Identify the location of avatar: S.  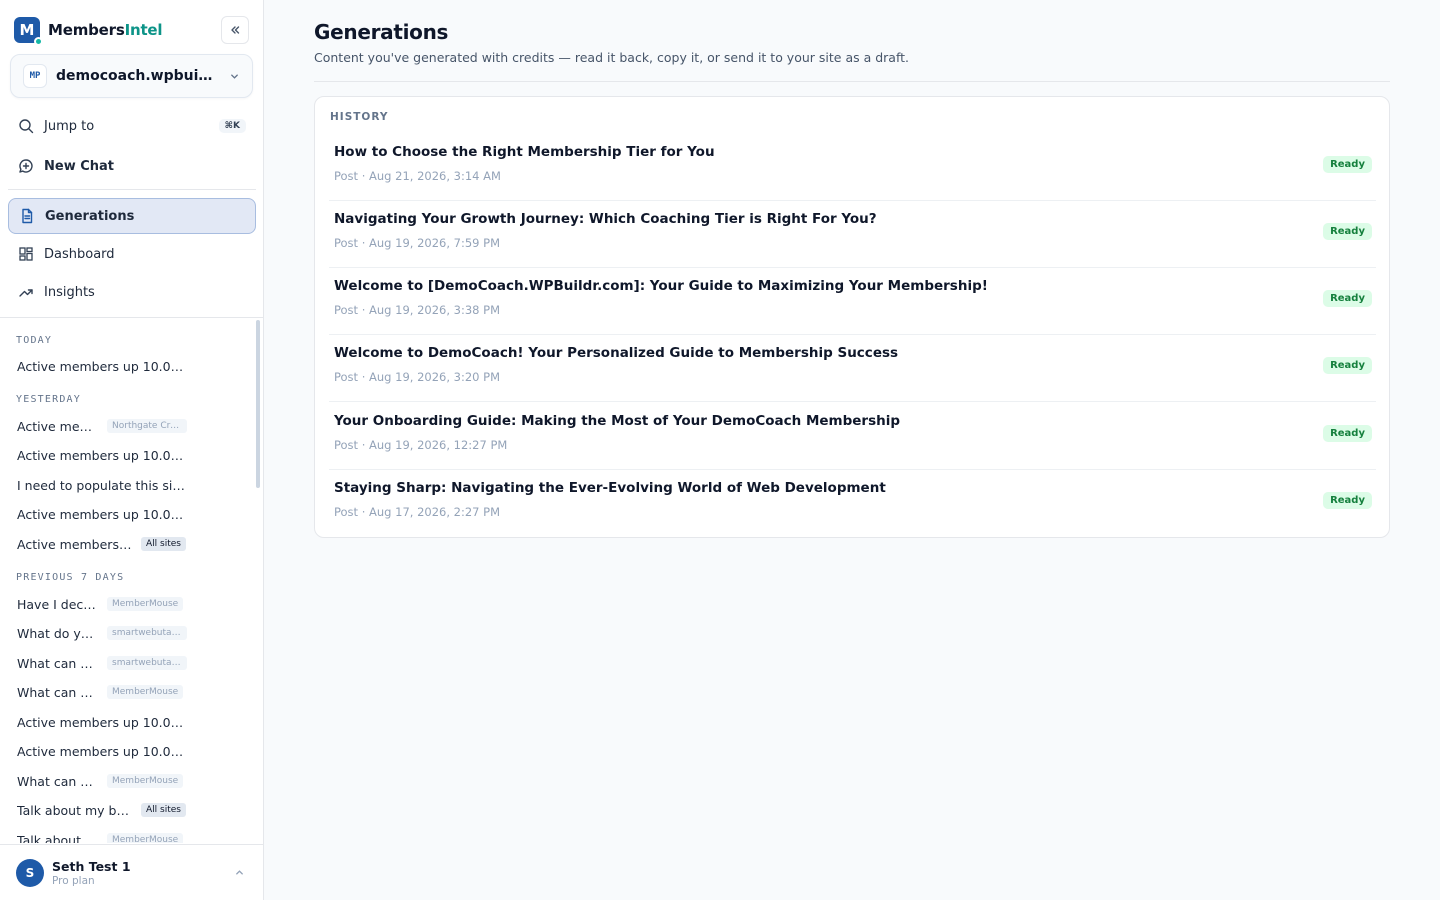
(30, 872).